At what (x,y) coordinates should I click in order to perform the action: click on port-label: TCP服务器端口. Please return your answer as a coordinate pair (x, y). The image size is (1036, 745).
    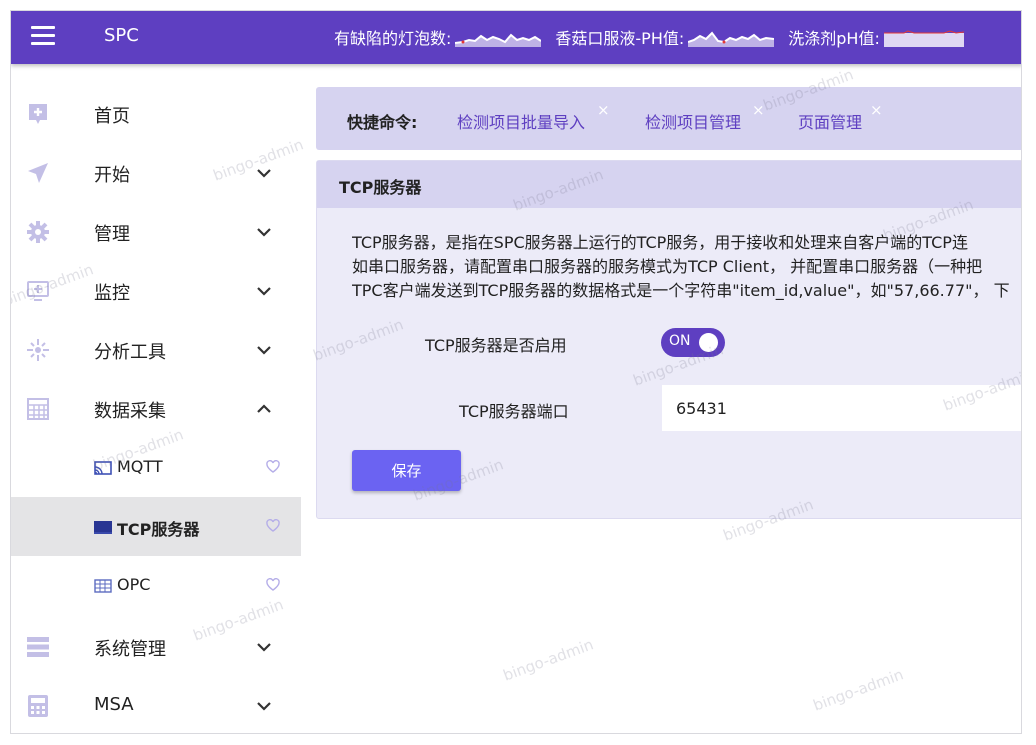
    Looking at the image, I should click on (514, 411).